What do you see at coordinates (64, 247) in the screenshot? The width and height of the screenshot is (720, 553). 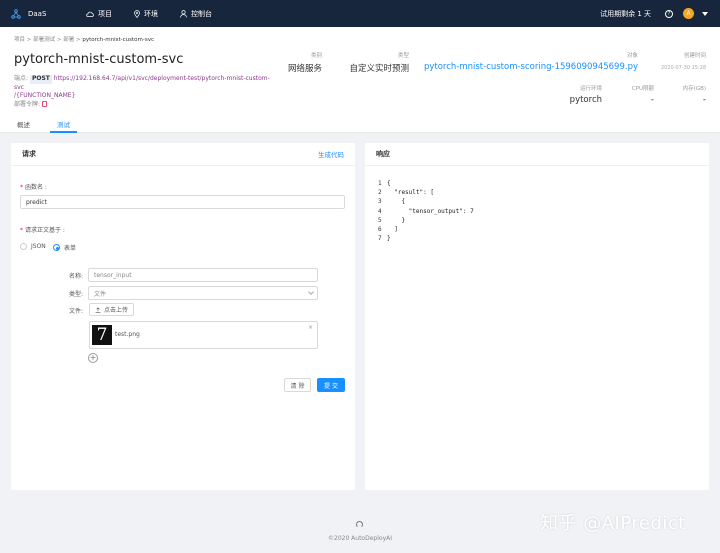 I see `radio-form: 表单` at bounding box center [64, 247].